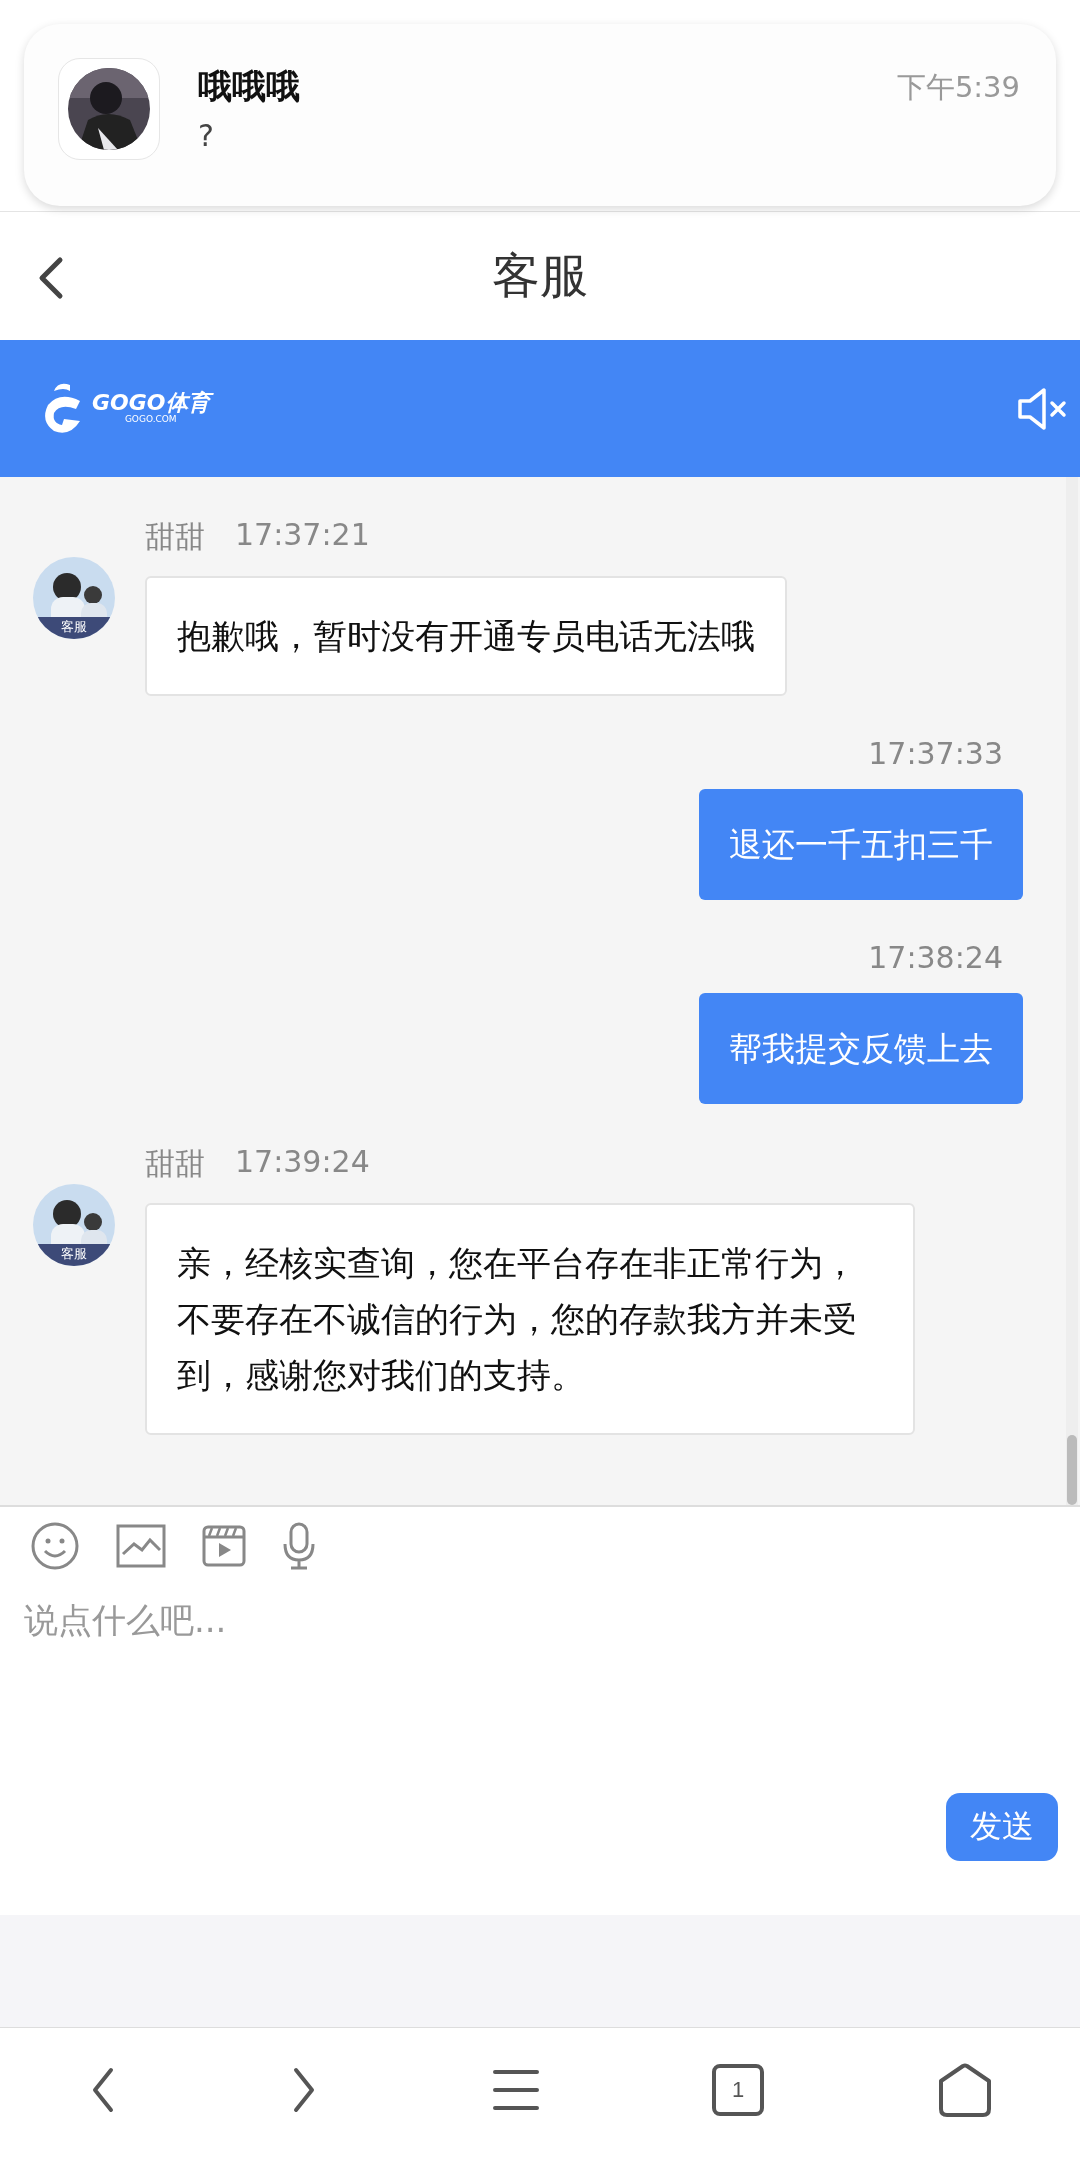 The image size is (1080, 2160). I want to click on home-icon, so click(965, 2090).